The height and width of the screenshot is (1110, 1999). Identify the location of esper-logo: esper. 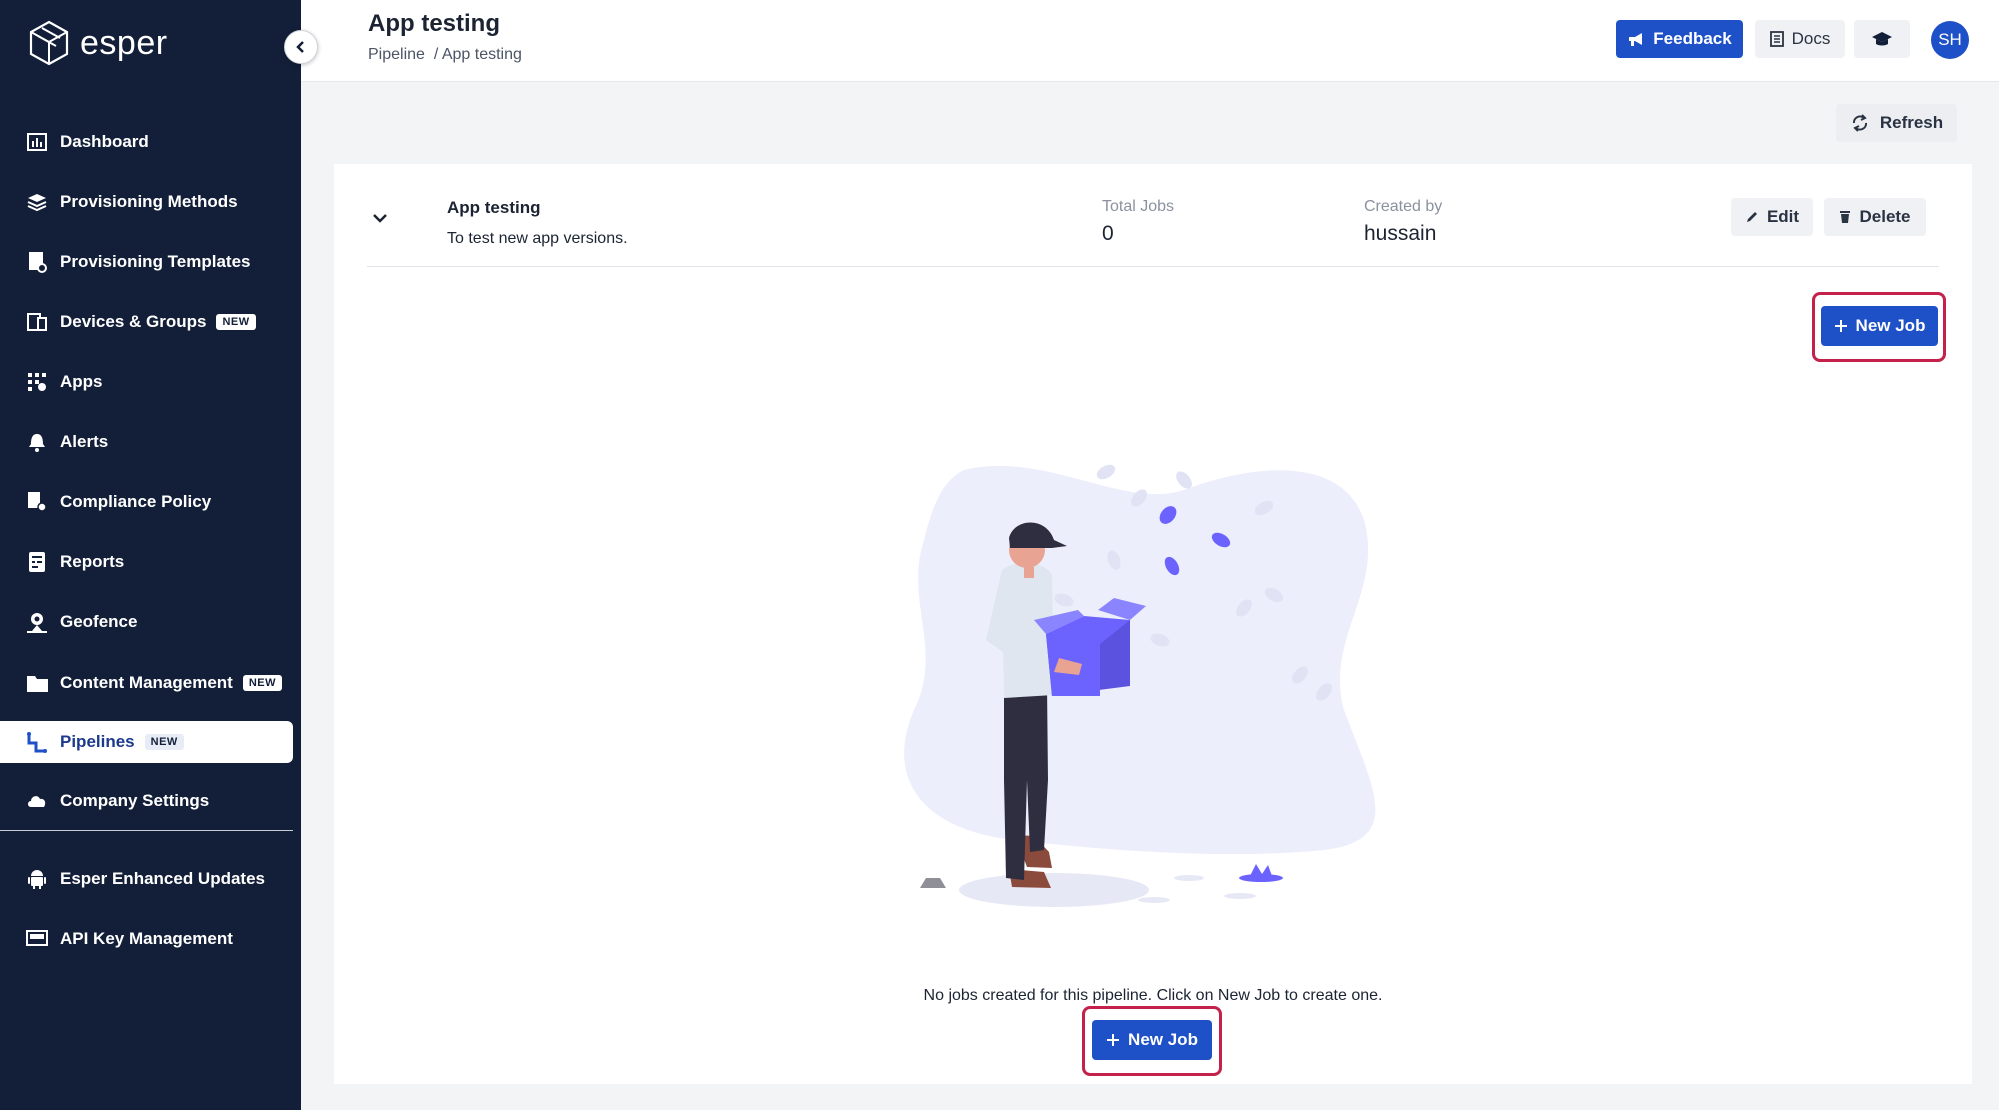
(98, 43).